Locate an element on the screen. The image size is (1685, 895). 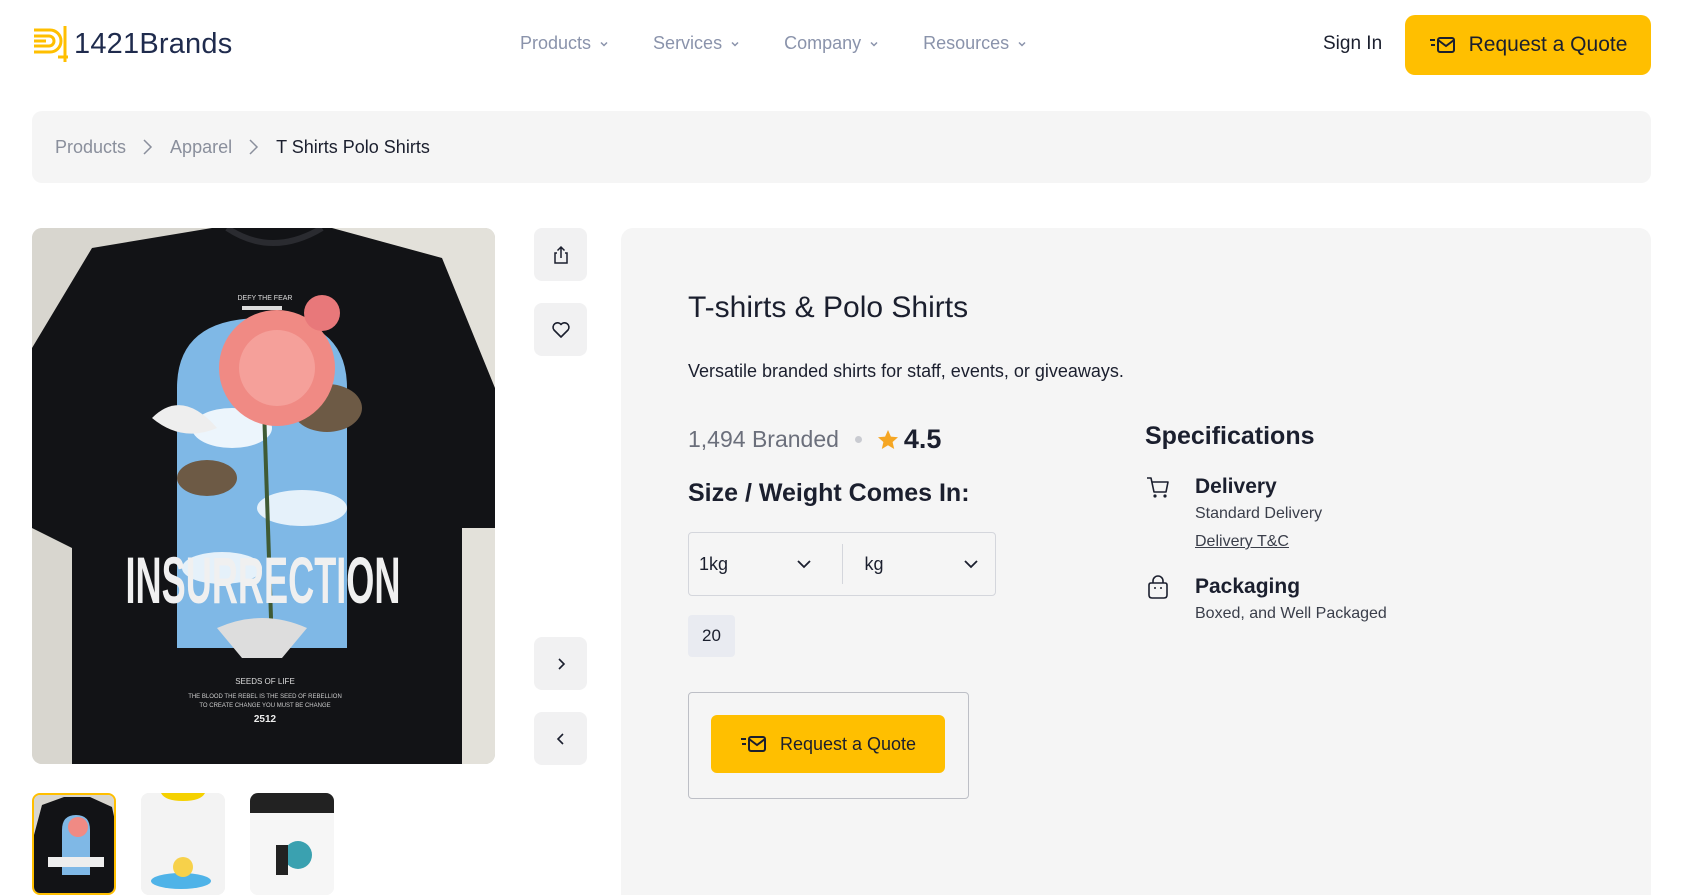
next-image-button is located at coordinates (560, 663).